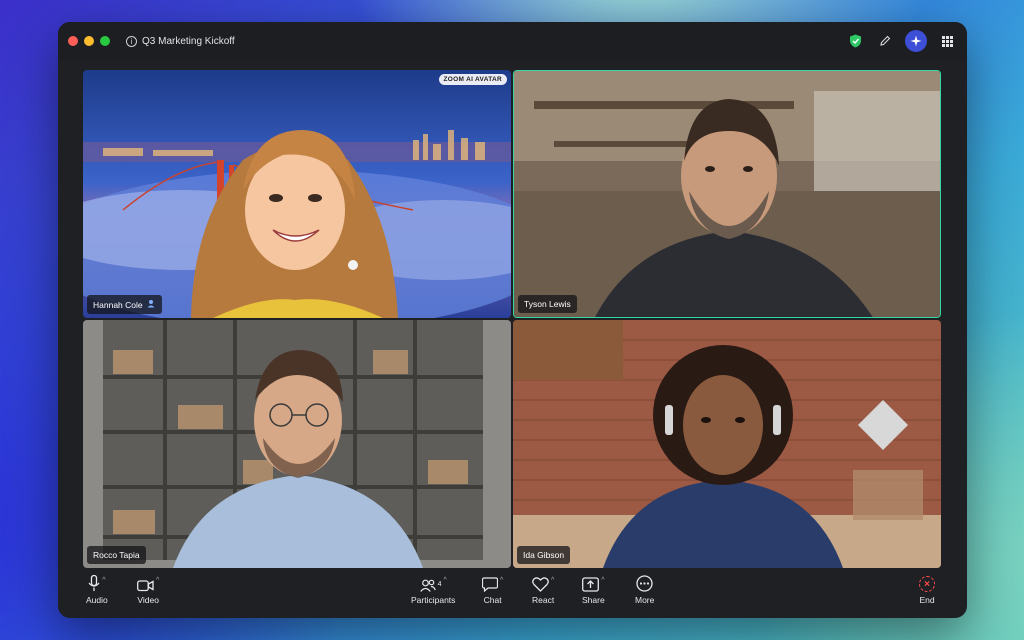  Describe the element at coordinates (512, 41) in the screenshot. I see `title-bar: i Q3 Marketing Kickoff` at that location.